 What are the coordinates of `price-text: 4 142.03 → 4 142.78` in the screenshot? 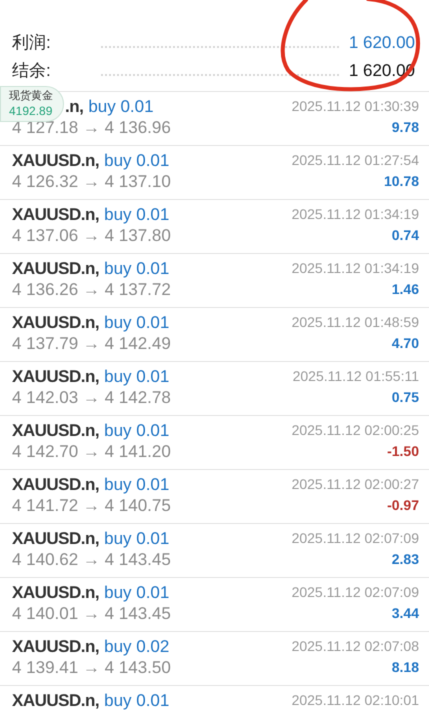 It's located at (91, 398).